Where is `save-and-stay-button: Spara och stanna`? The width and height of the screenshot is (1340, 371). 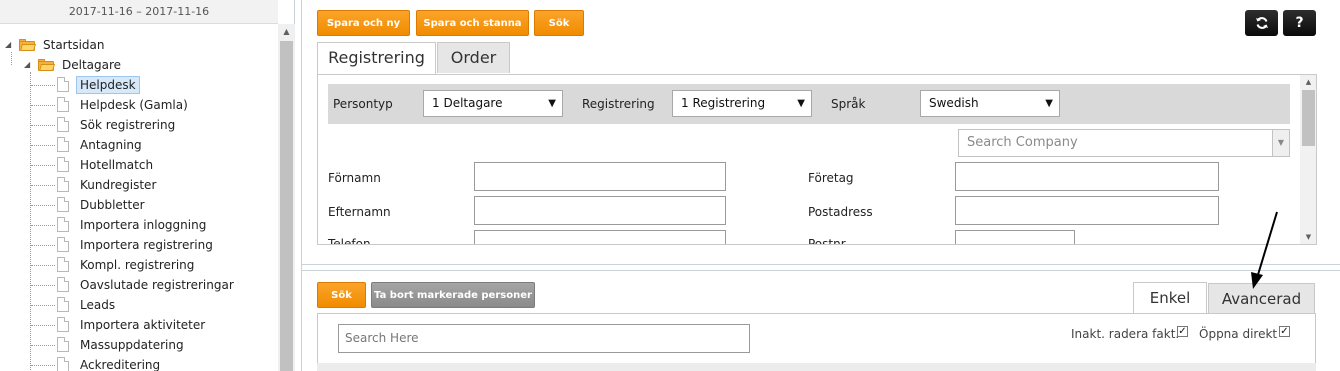
save-and-stay-button: Spara och stanna is located at coordinates (472, 23).